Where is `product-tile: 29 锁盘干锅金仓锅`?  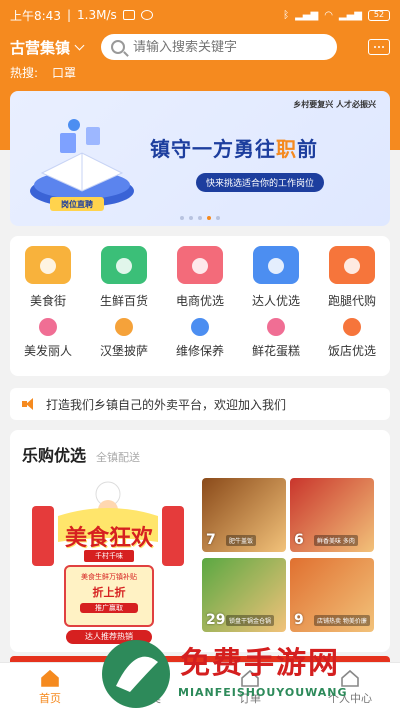
product-tile: 29 锁盘干锅金仓锅 is located at coordinates (244, 595).